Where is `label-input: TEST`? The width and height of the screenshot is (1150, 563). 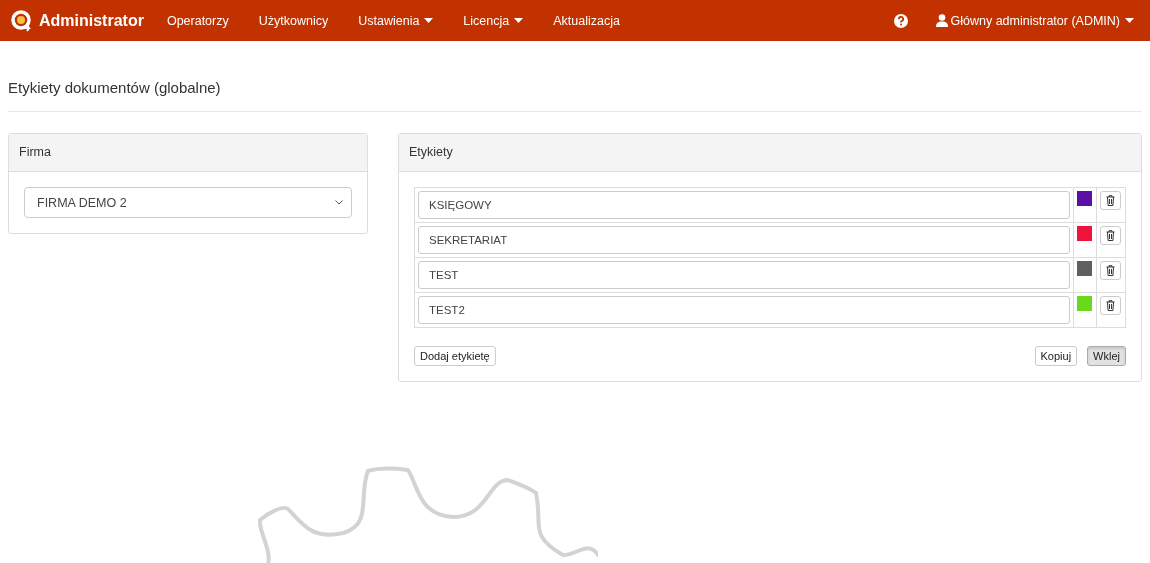 label-input: TEST is located at coordinates (744, 275).